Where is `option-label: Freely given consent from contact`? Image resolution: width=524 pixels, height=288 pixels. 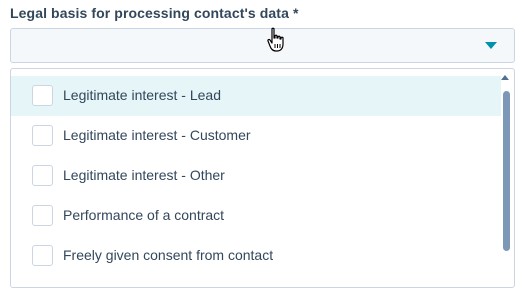
option-label: Freely given consent from contact is located at coordinates (168, 255).